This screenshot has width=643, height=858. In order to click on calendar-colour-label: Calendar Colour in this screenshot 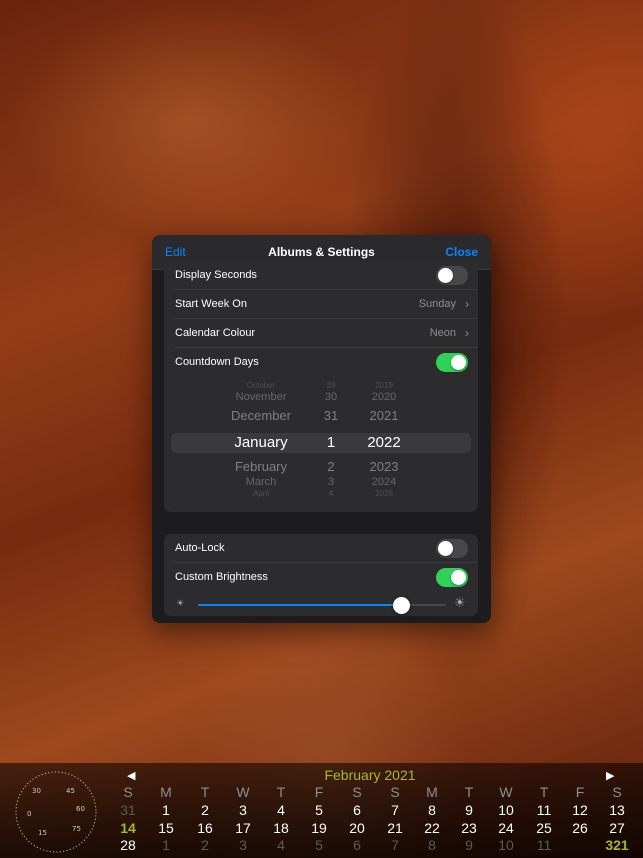, I will do `click(215, 333)`.